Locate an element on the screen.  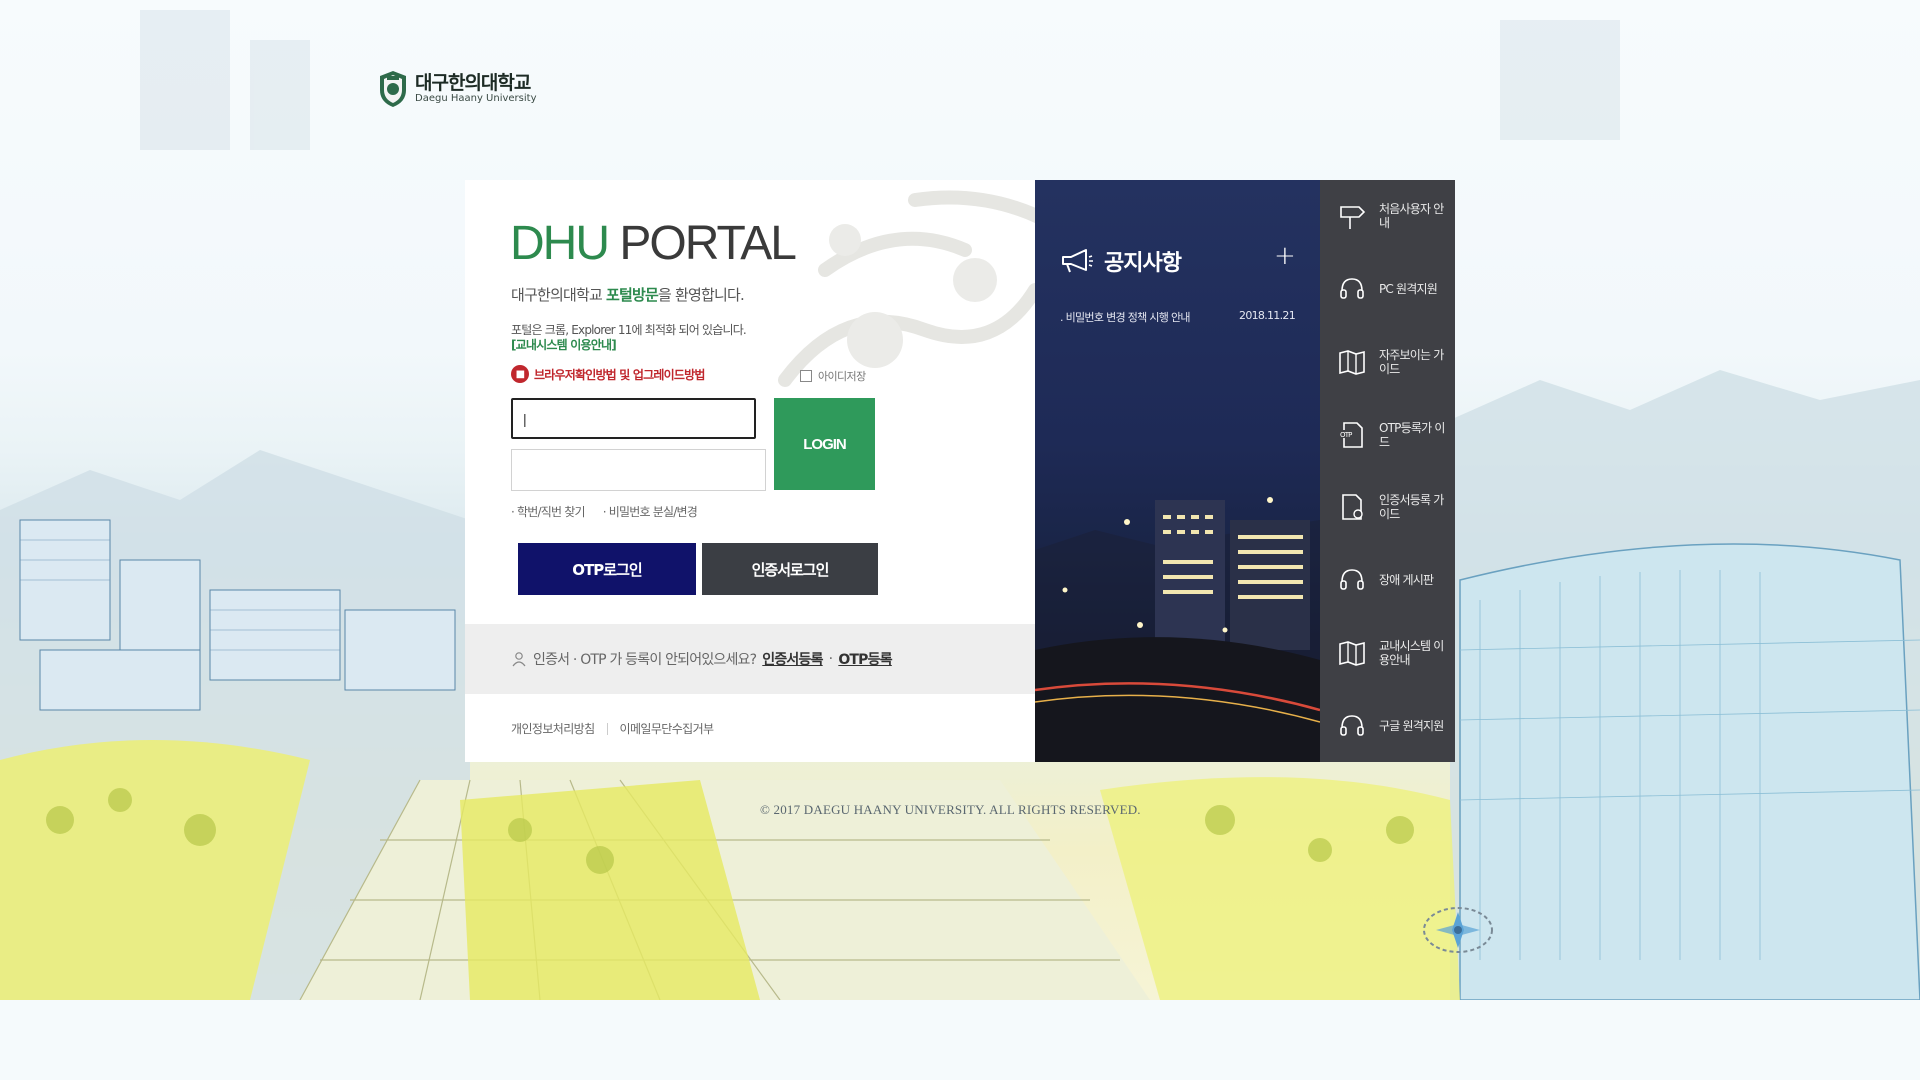
certificate-document-icon is located at coordinates (1352, 507).